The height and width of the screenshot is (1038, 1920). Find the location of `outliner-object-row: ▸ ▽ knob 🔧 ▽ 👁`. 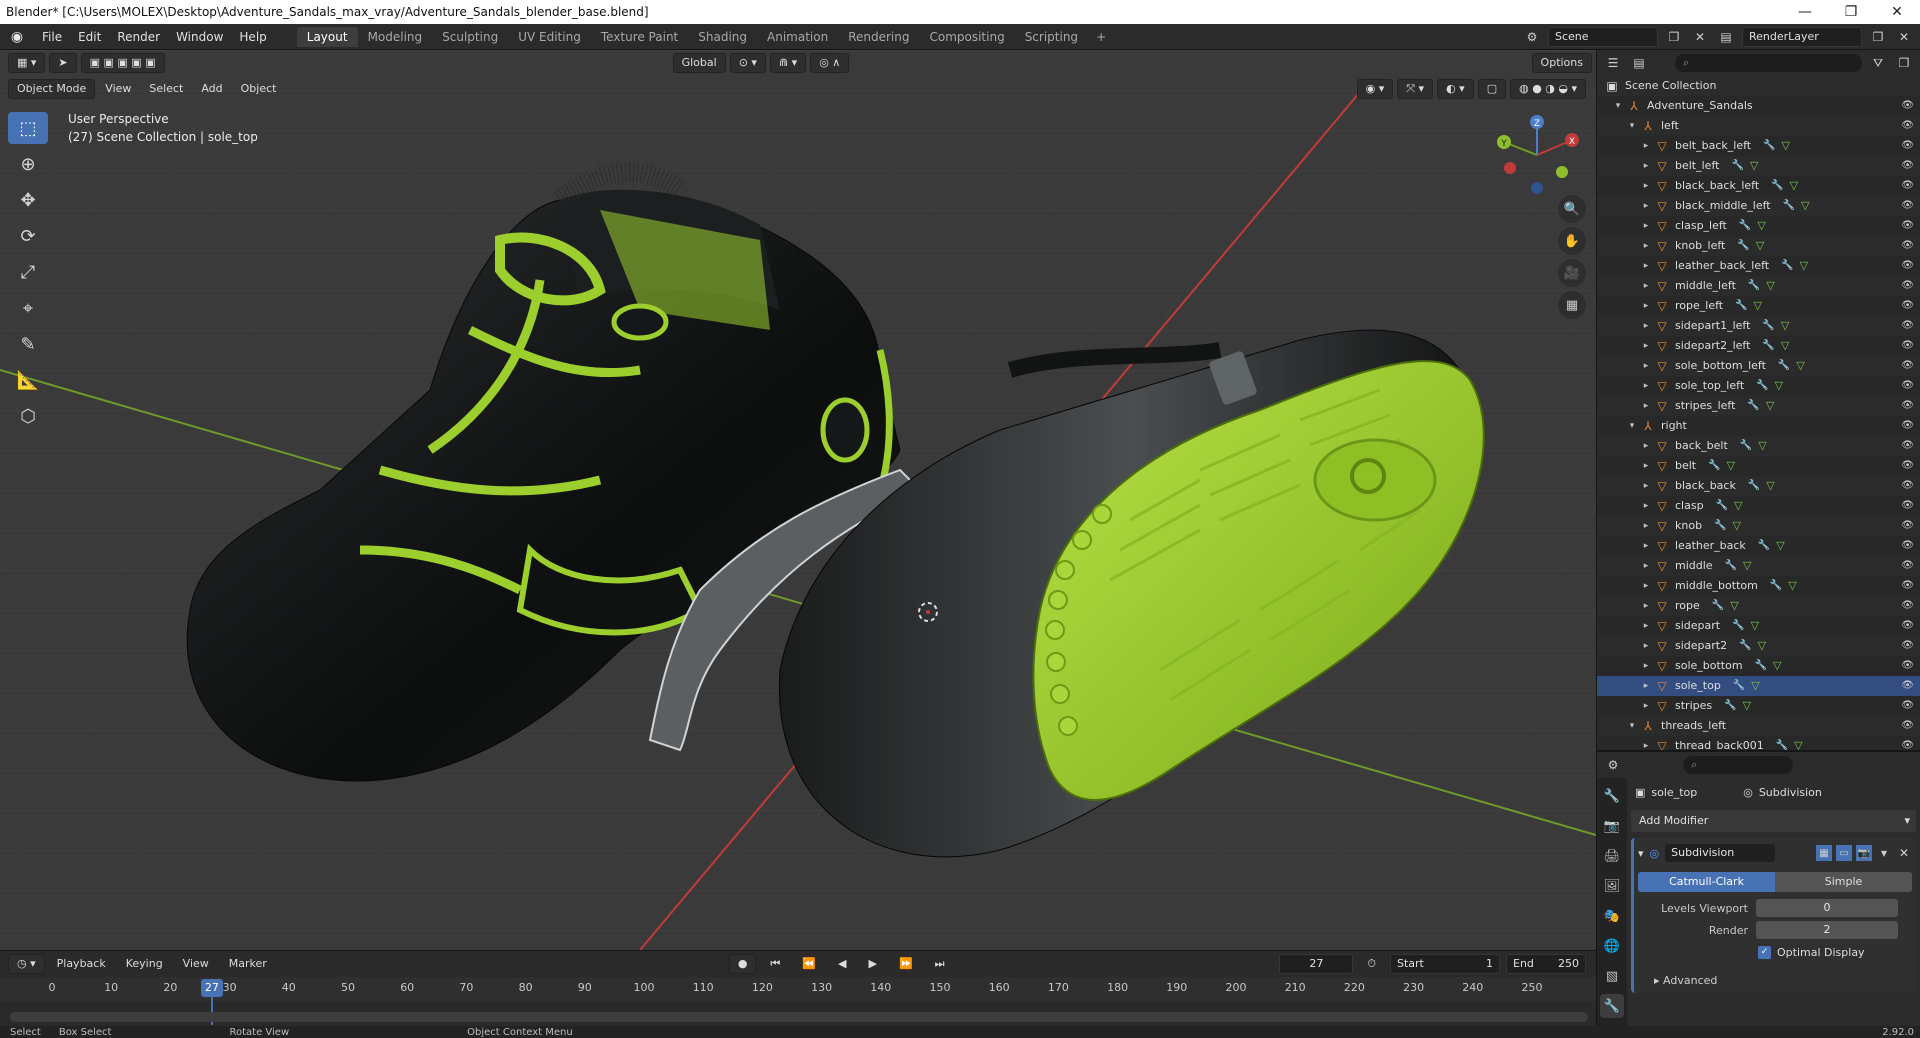

outliner-object-row: ▸ ▽ knob 🔧 ▽ 👁 is located at coordinates (1758, 526).